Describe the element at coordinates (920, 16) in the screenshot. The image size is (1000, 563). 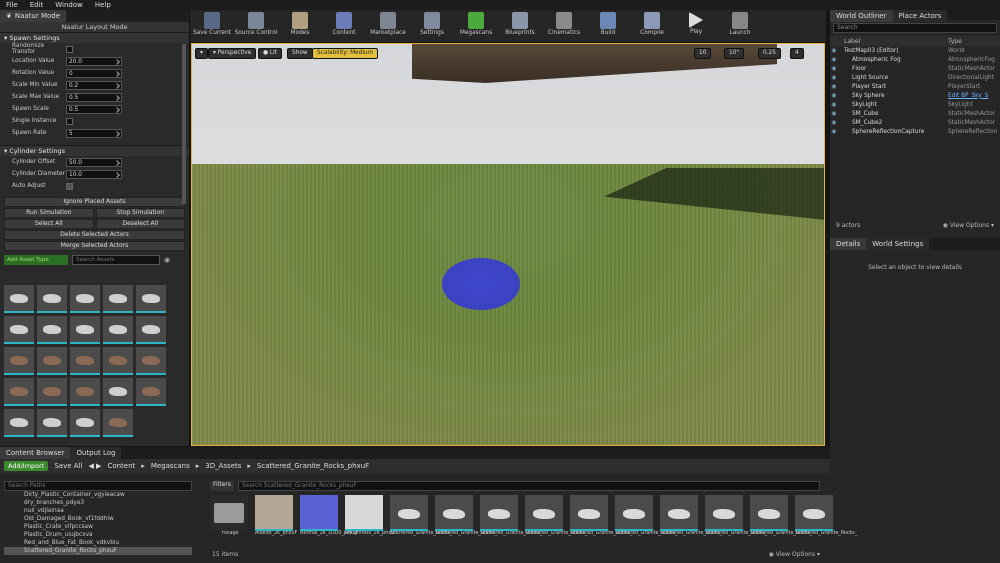
I see `tab-place-actors: Place Actors` at that location.